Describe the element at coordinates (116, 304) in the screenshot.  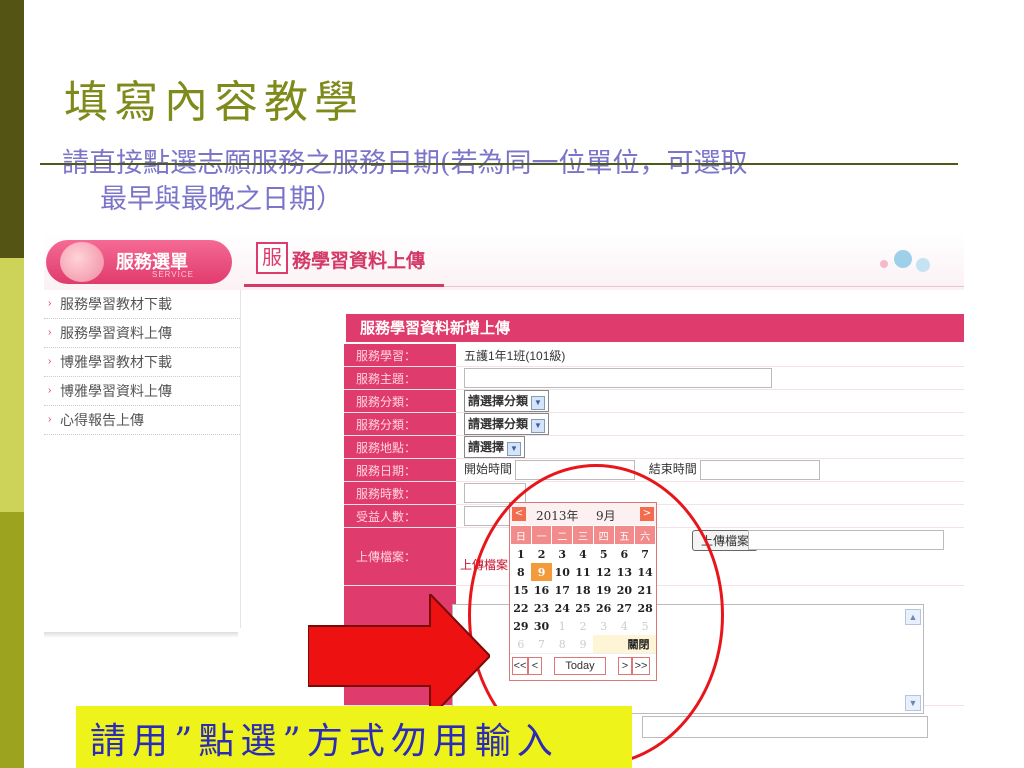
I see `sidebar-item-label: 服務學習教材下載` at that location.